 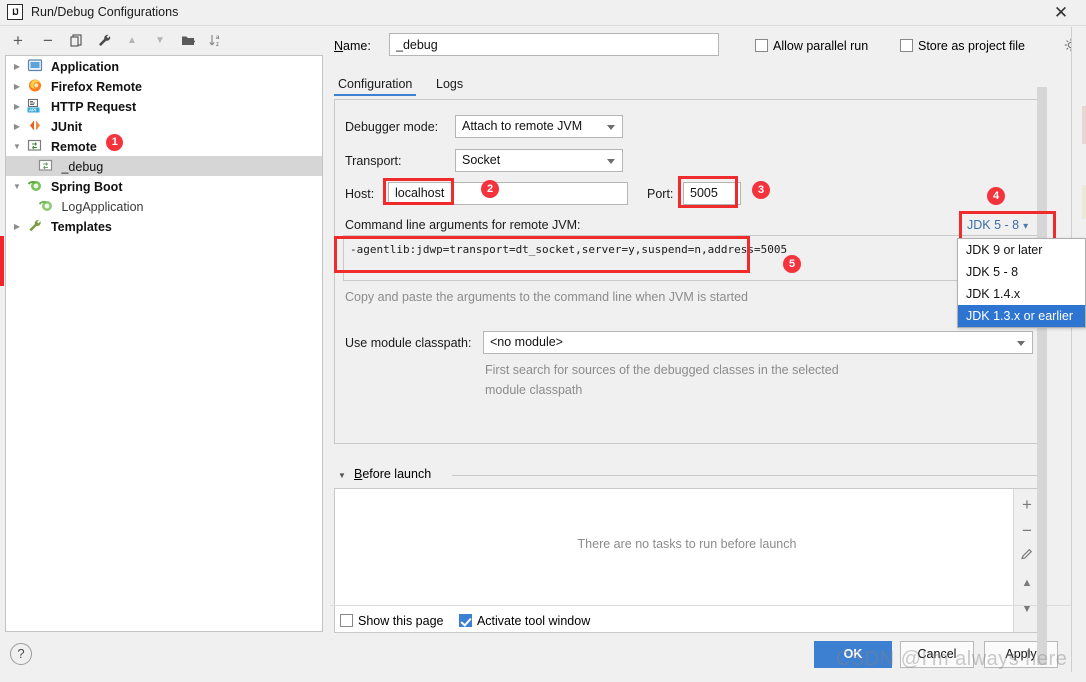 What do you see at coordinates (534, 390) in the screenshot?
I see `module-classpath-hint-line-2: module classpath` at bounding box center [534, 390].